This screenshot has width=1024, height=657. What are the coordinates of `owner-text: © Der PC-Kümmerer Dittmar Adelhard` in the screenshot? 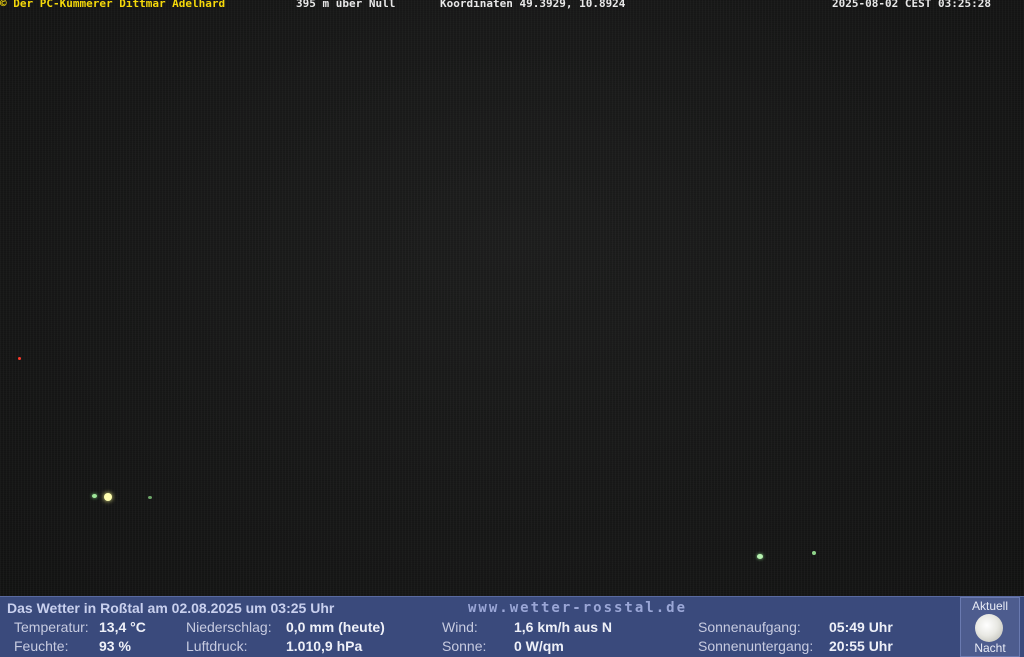 It's located at (113, 5).